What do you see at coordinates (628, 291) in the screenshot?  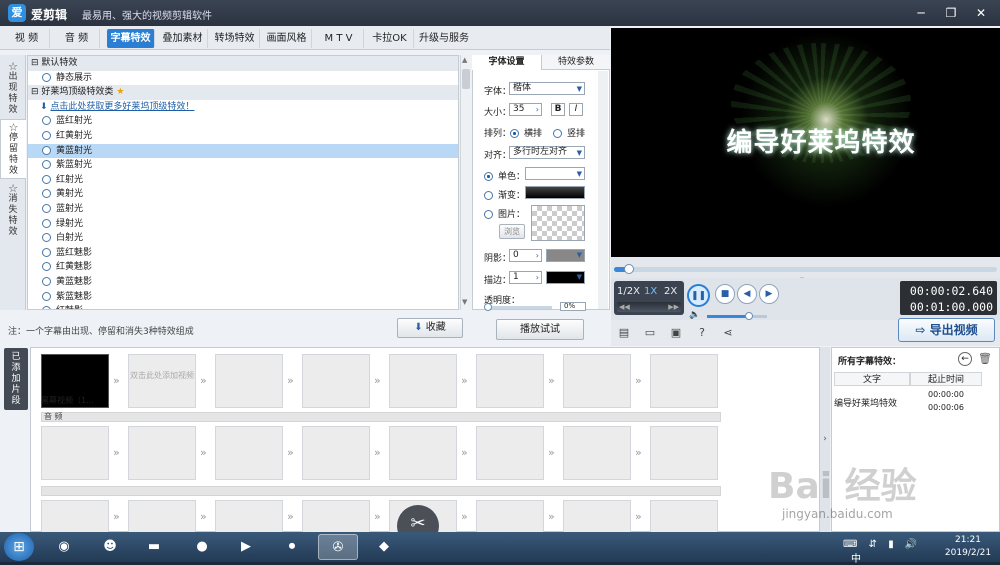 I see `speed-half: 1/2X` at bounding box center [628, 291].